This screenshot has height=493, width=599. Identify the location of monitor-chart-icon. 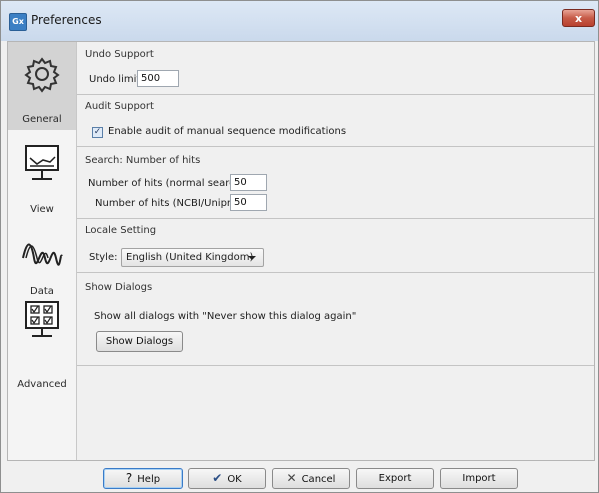
(42, 162).